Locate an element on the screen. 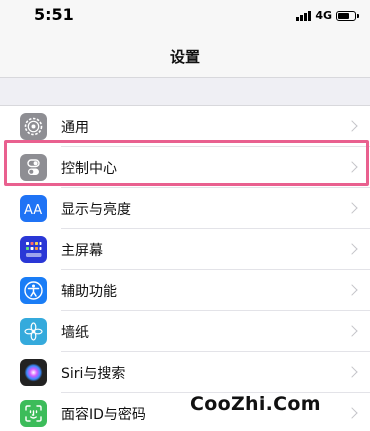 Image resolution: width=370 pixels, height=431 pixels. settings-item-general: 通用 is located at coordinates (185, 126).